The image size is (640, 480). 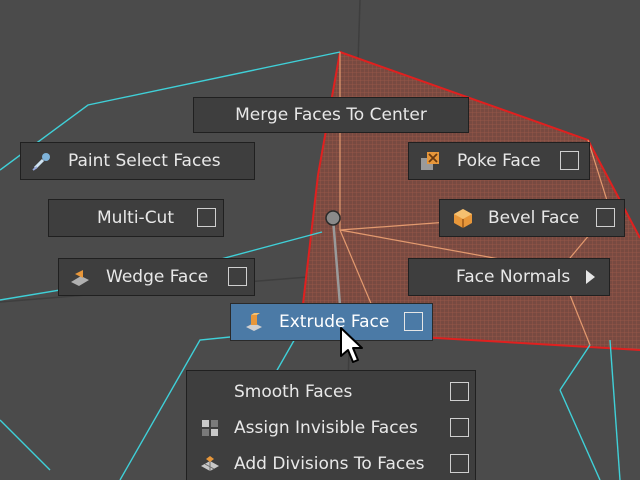 What do you see at coordinates (459, 427) in the screenshot?
I see `assign-invisible-faces-options-box` at bounding box center [459, 427].